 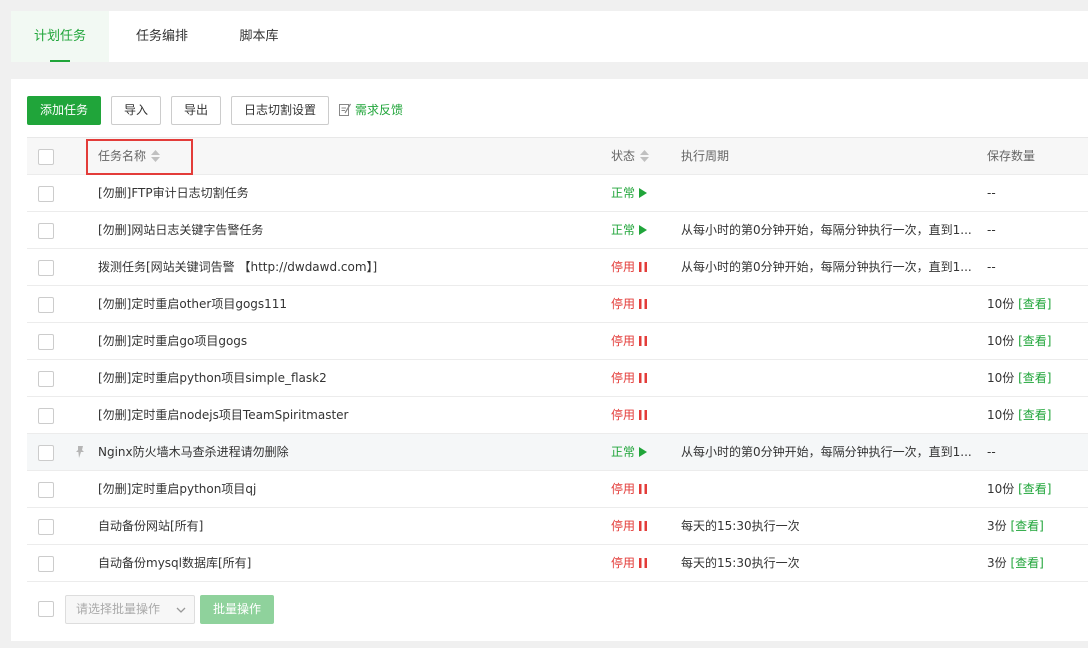 I want to click on batch-operation-select: 请选择批量操作, so click(x=130, y=609).